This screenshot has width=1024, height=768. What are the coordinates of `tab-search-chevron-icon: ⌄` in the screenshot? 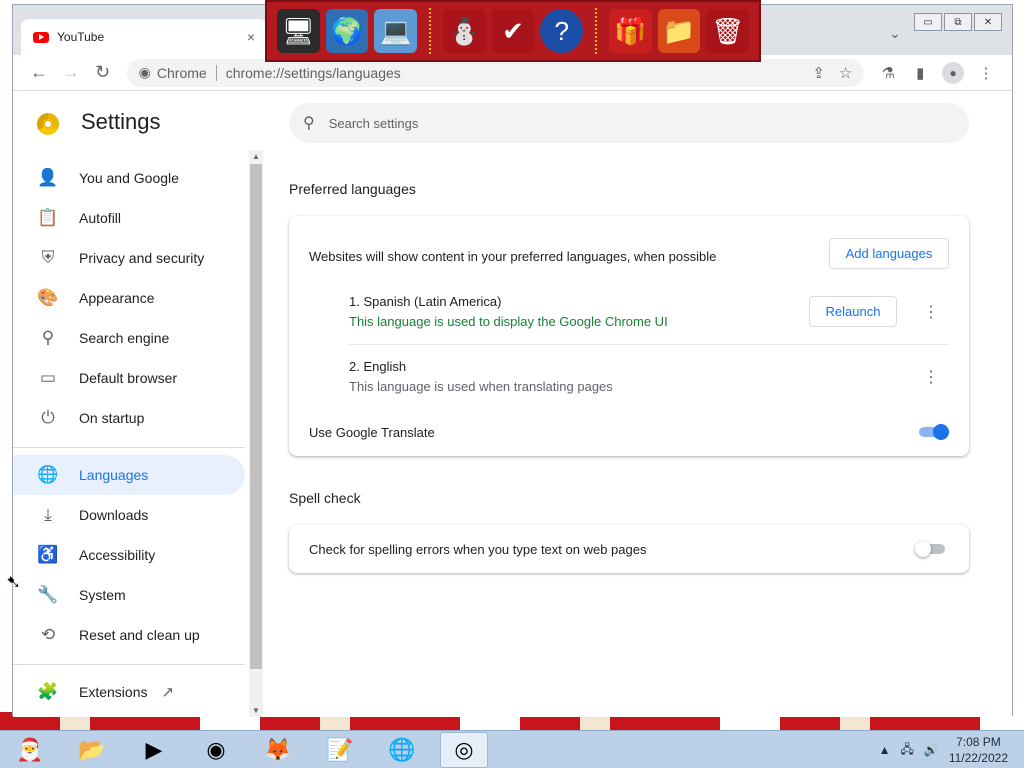 It's located at (895, 33).